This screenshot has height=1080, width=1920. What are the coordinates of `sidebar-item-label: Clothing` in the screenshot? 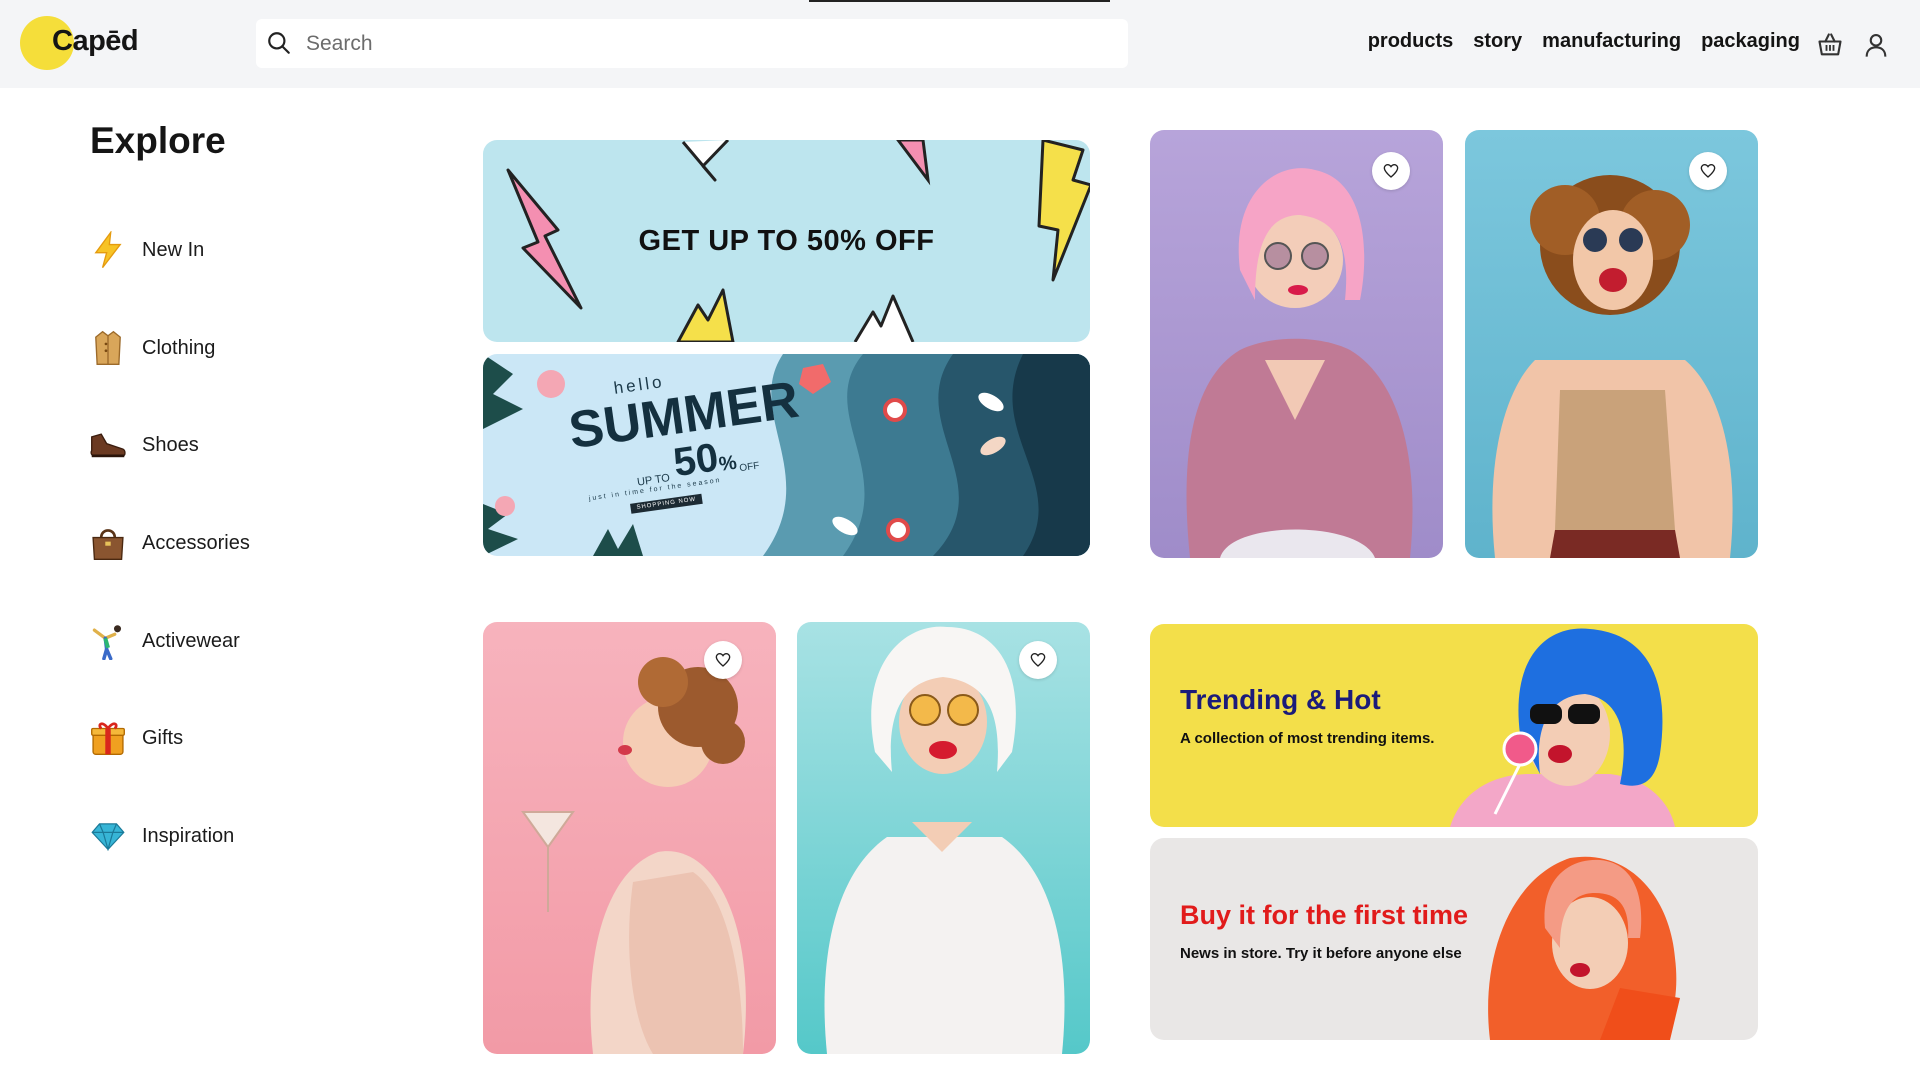 It's located at (179, 347).